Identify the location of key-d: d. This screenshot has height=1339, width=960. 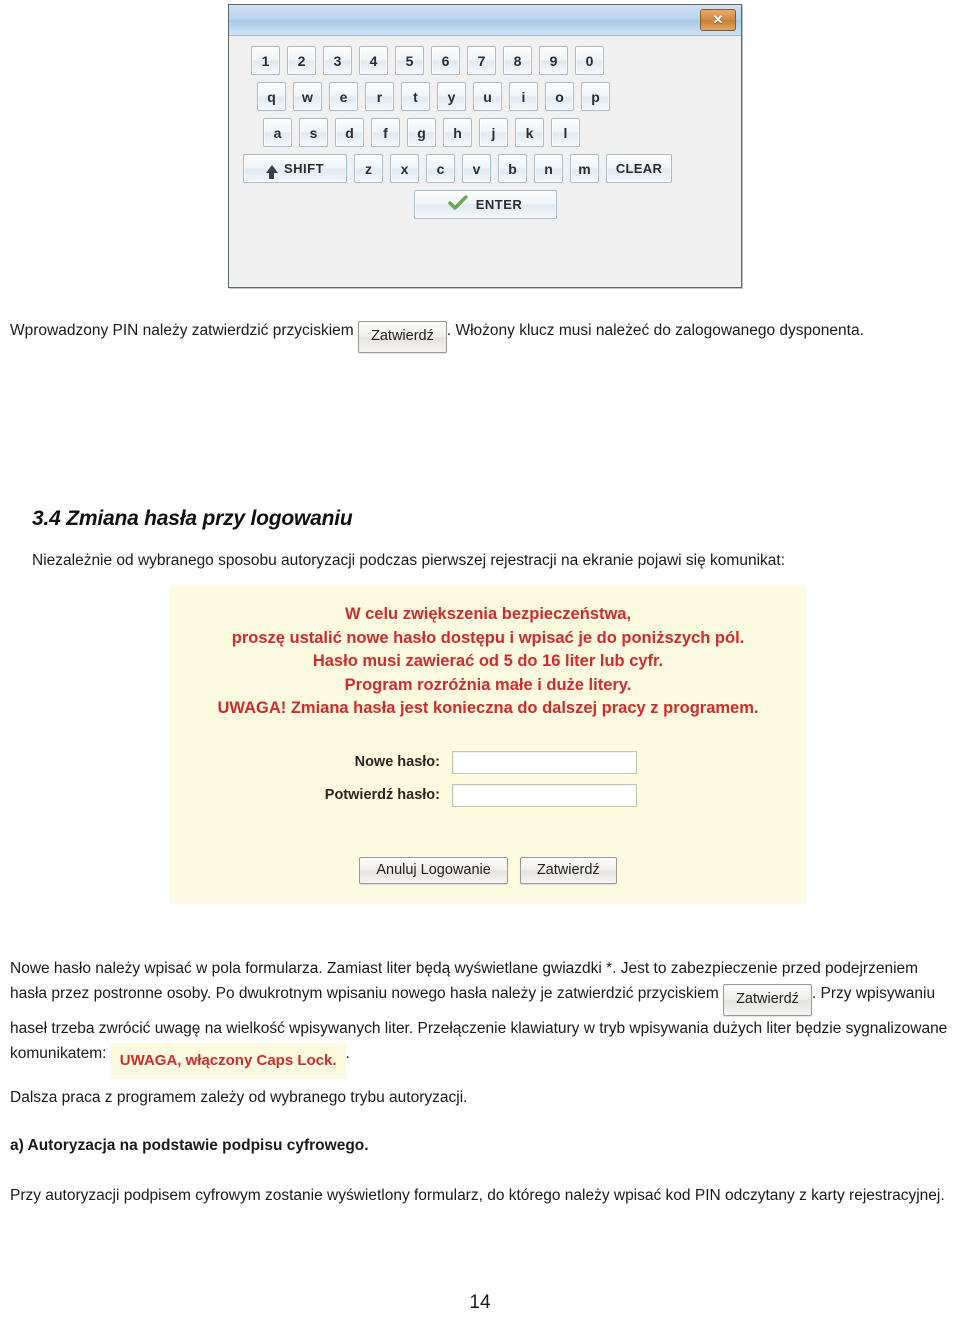
(349, 132).